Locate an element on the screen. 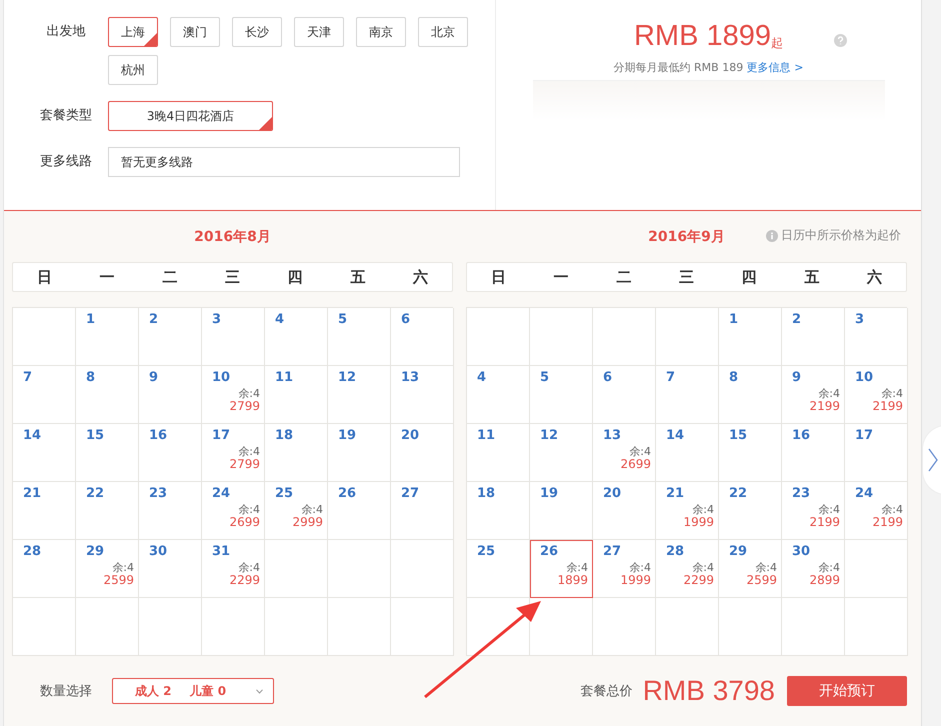  origin-option: 杭州 is located at coordinates (133, 70).